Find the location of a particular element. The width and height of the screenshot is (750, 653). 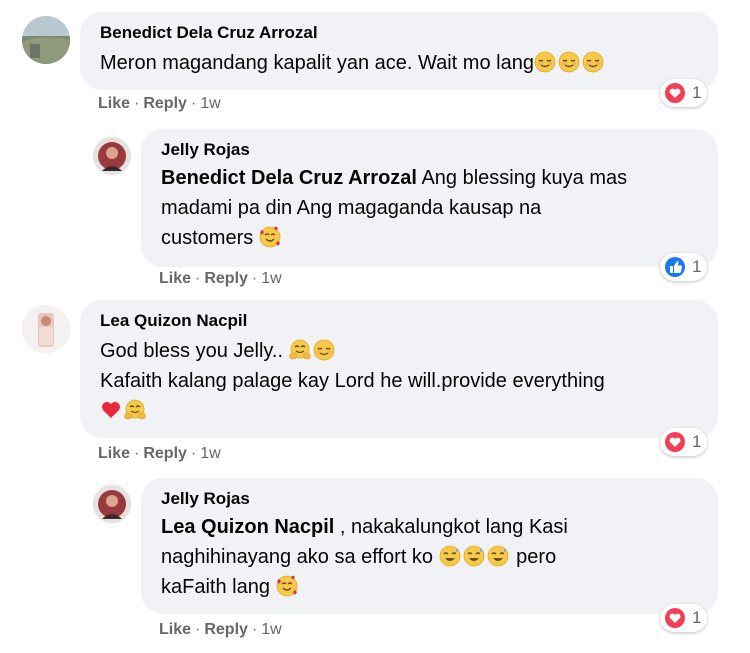

red-heart-icon is located at coordinates (111, 410).